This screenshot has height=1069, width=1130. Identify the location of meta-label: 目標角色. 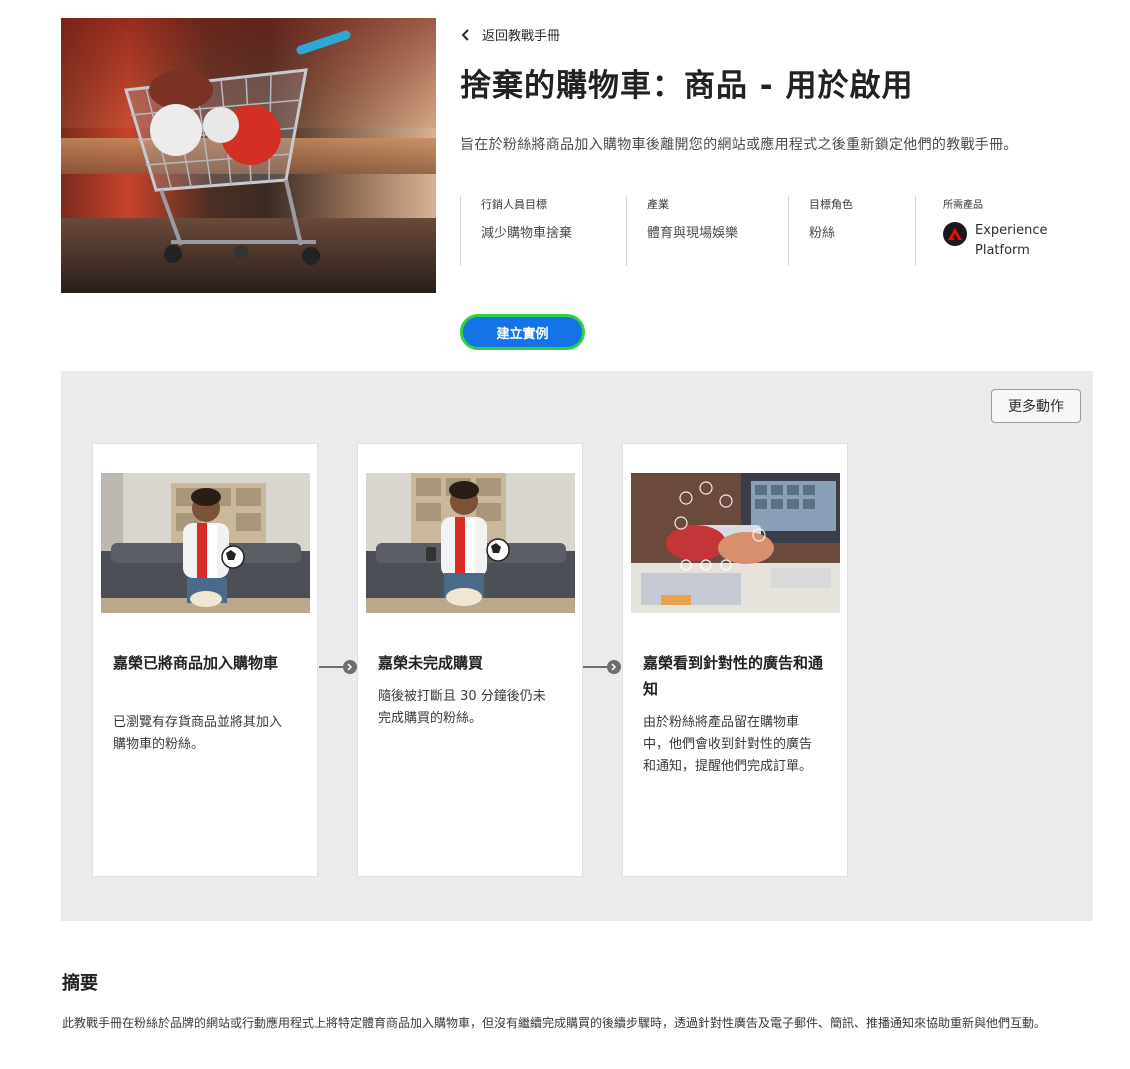
(831, 204).